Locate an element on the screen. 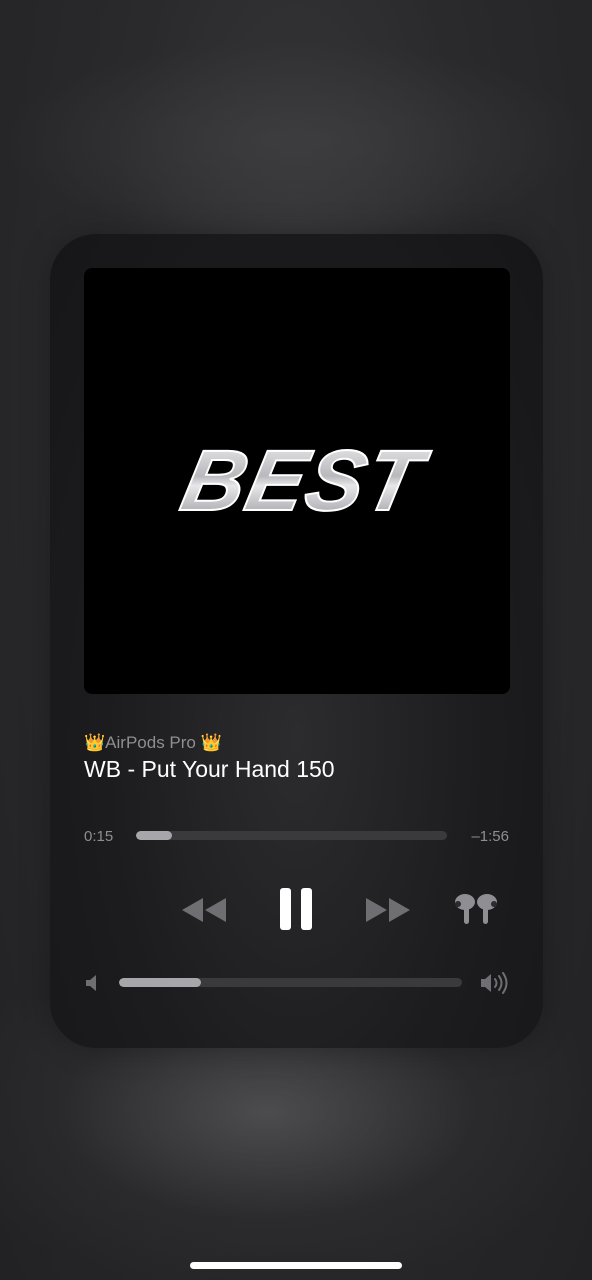  volume-level-fill is located at coordinates (160, 982).